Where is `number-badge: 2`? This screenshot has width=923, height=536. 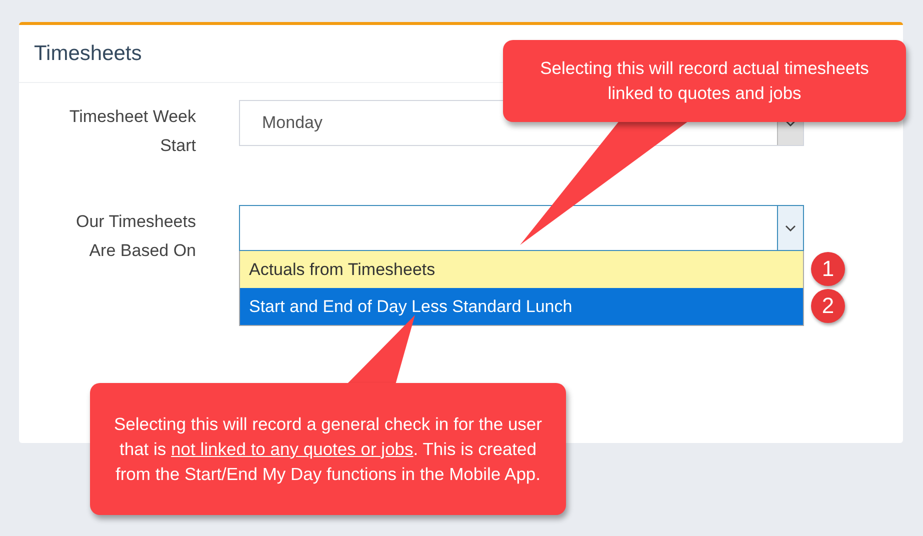 number-badge: 2 is located at coordinates (828, 306).